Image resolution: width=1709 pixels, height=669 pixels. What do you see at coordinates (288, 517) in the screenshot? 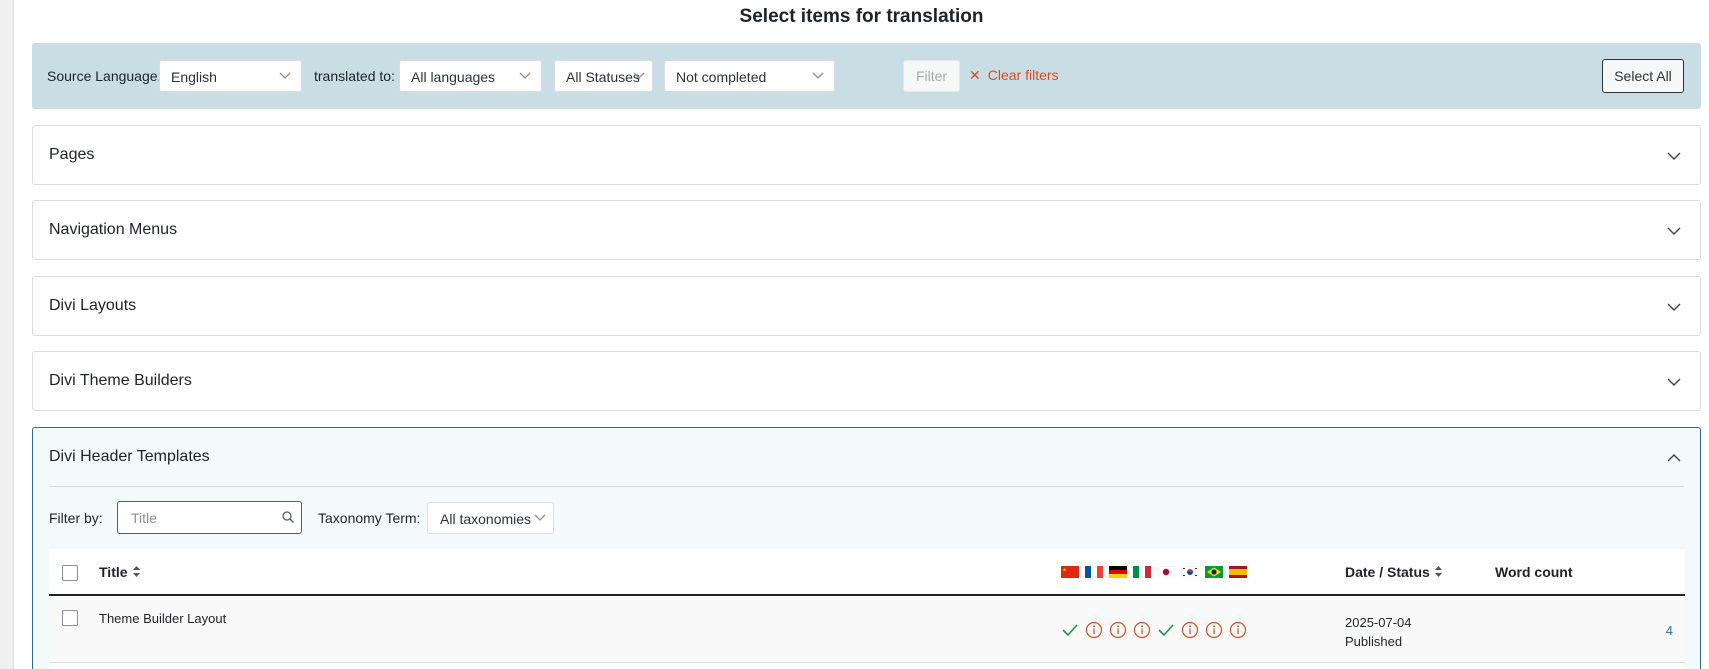
I see `search-icon` at bounding box center [288, 517].